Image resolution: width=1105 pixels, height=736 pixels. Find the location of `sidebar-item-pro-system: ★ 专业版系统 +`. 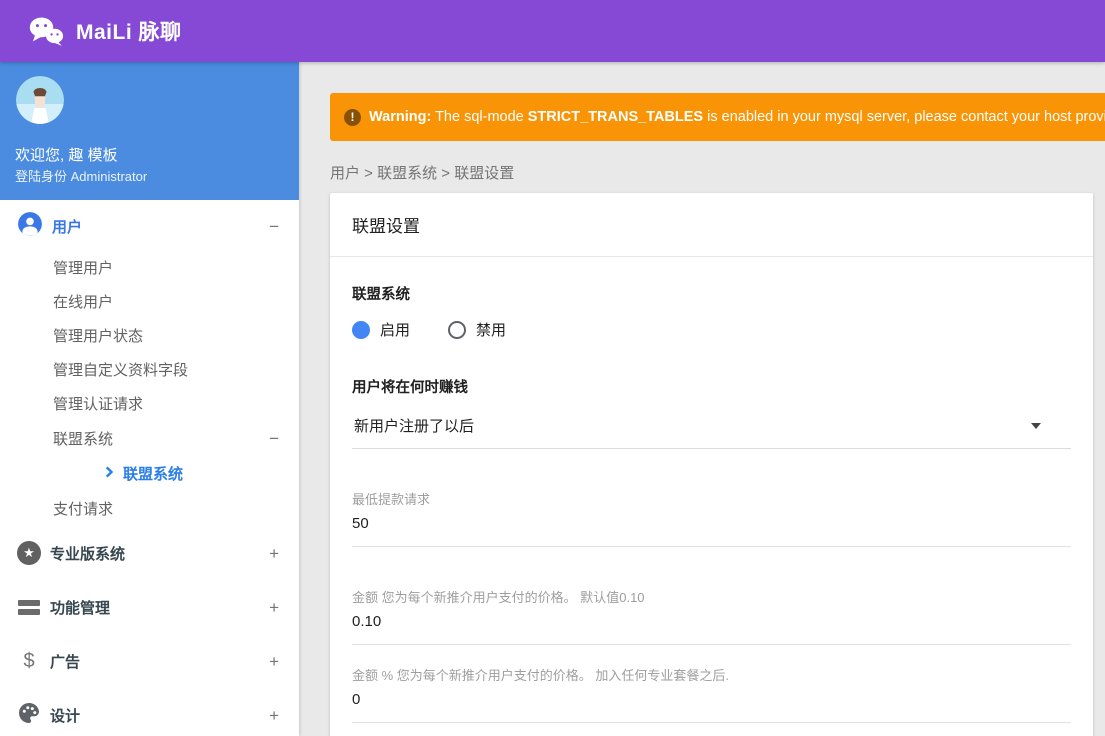

sidebar-item-pro-system: ★ 专业版系统 + is located at coordinates (149, 553).